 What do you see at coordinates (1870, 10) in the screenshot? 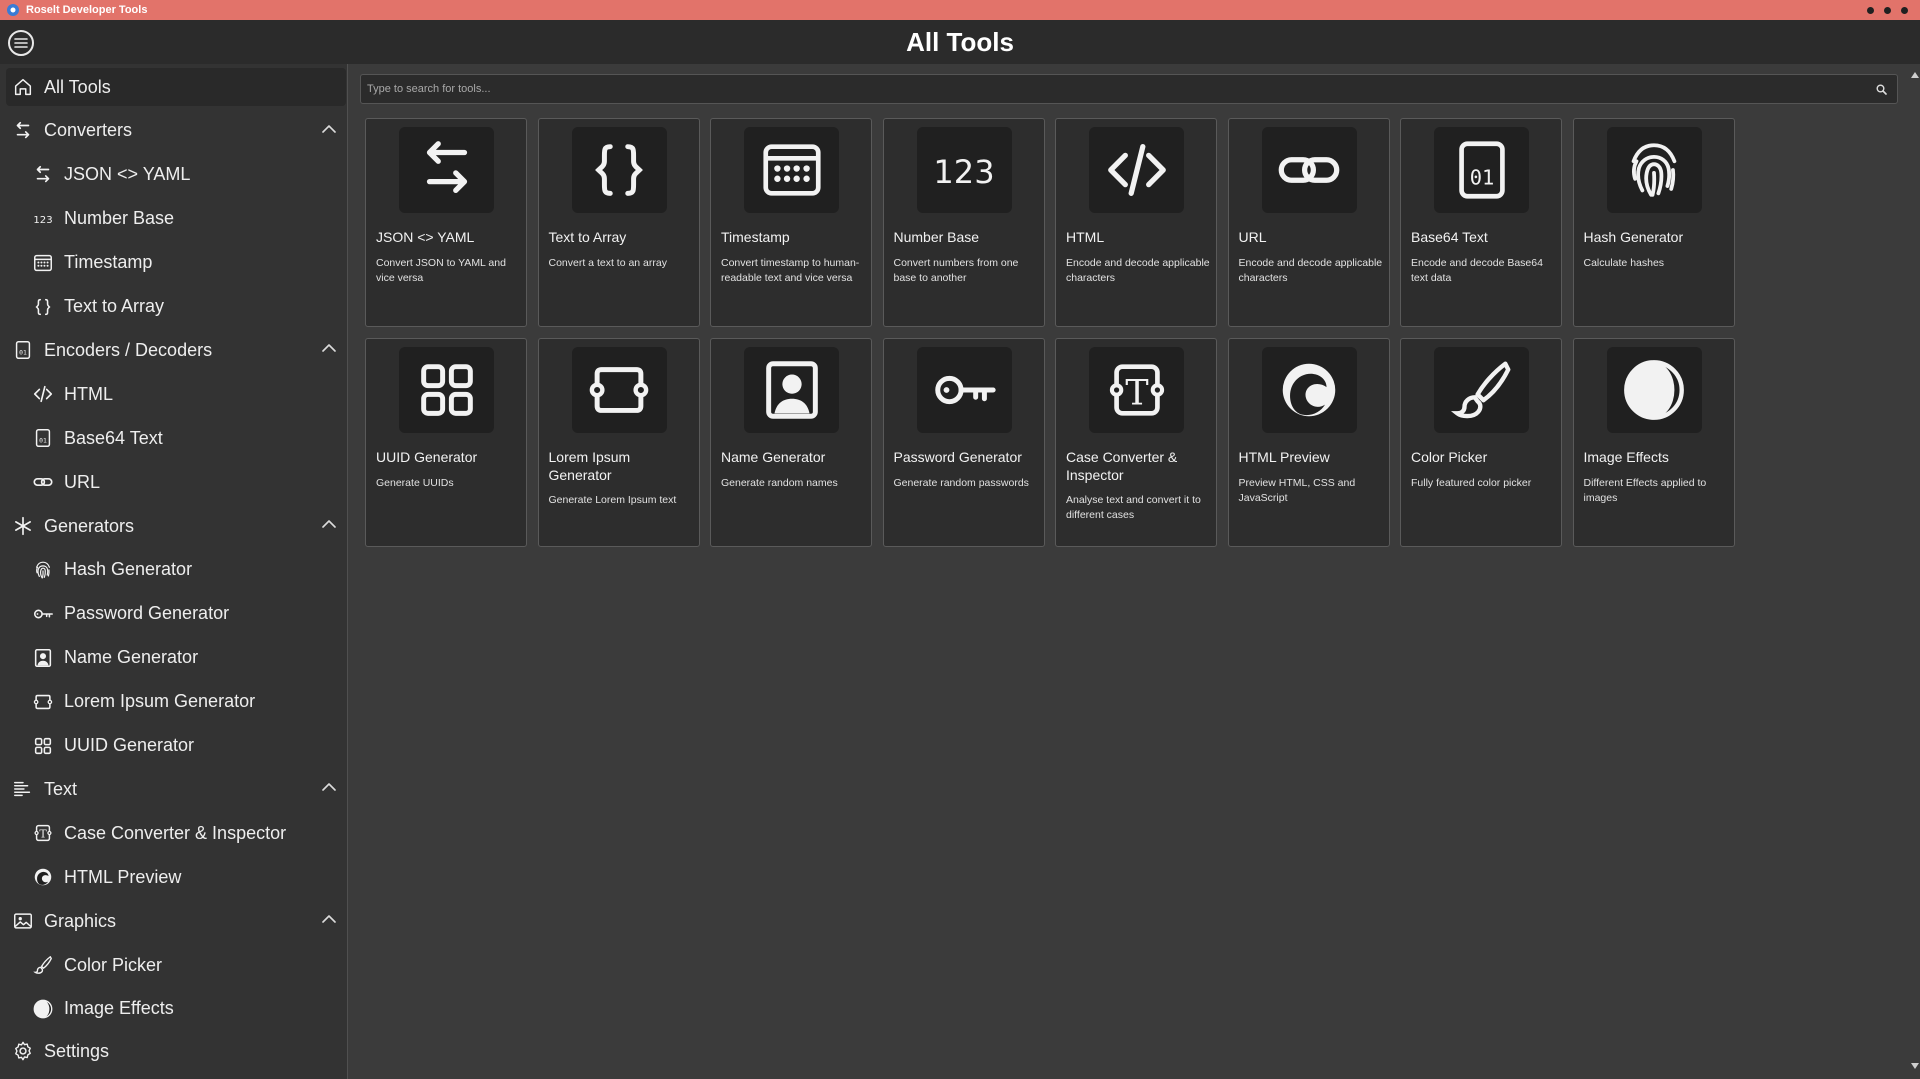
I see `minimize-button` at bounding box center [1870, 10].